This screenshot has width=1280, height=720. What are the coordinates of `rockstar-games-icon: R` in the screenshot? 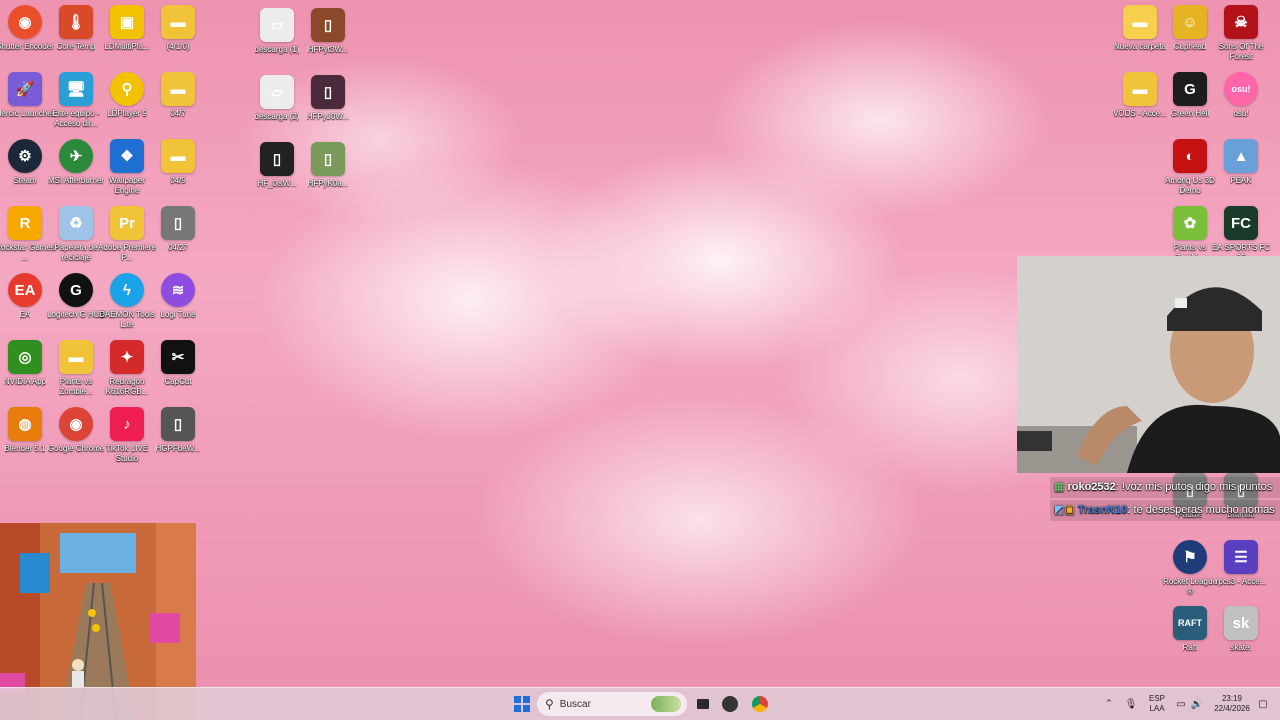 It's located at (25, 223).